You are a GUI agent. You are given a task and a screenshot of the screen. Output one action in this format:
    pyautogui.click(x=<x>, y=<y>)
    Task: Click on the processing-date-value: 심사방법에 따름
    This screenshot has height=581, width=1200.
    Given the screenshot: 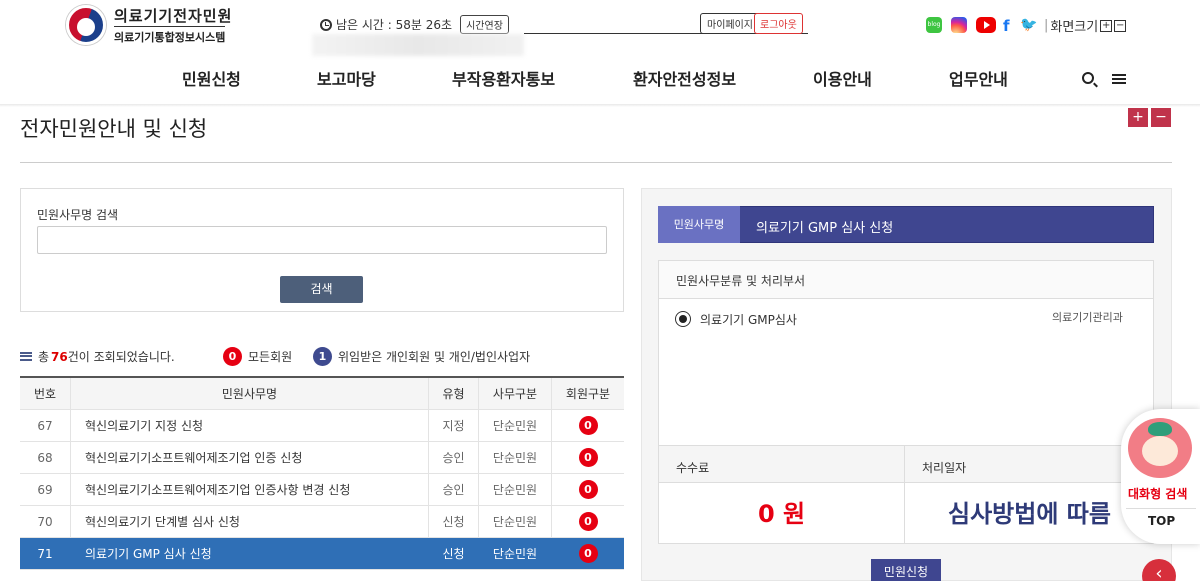 What is the action you would take?
    pyautogui.click(x=1029, y=514)
    